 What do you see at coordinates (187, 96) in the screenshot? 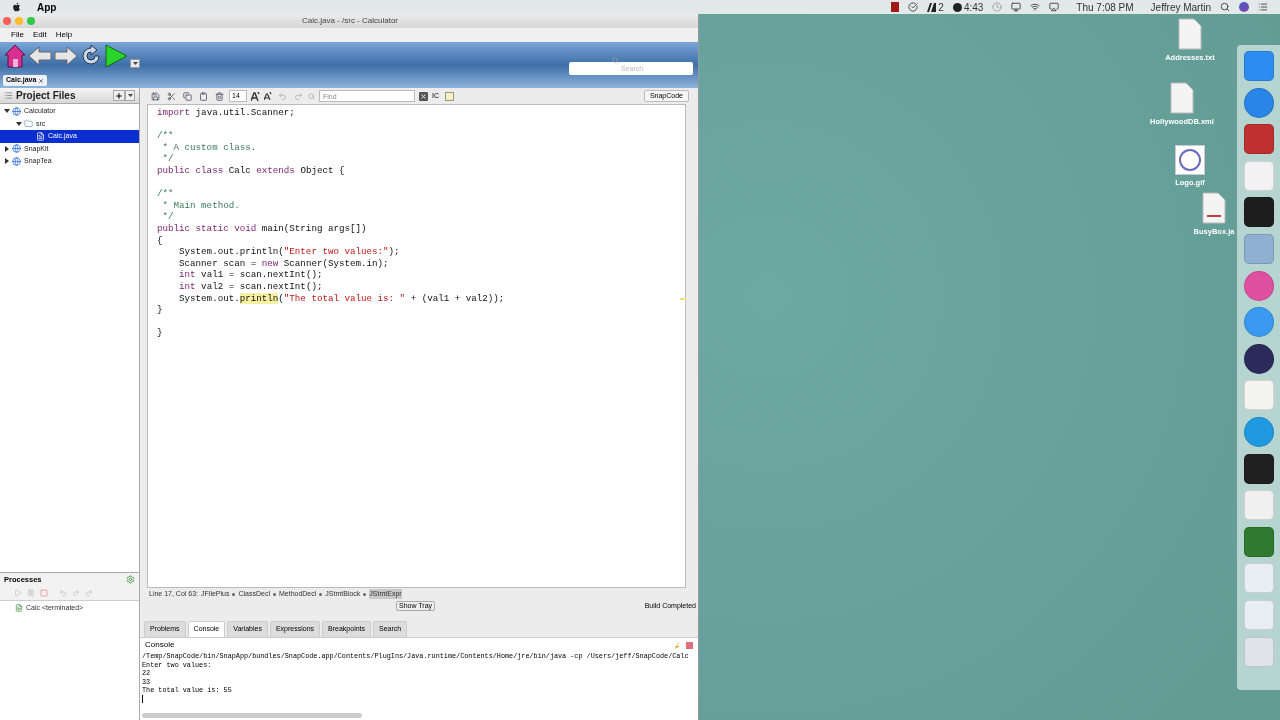
I see `copy-icon` at bounding box center [187, 96].